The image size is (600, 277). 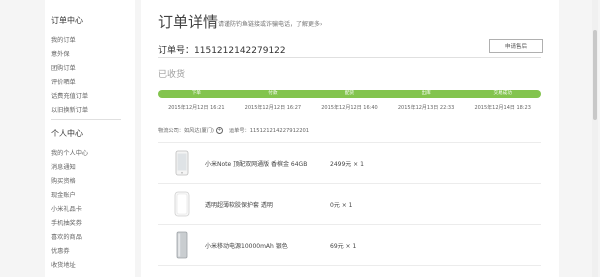 I want to click on order-progress-bar: 下单 付款 配货 出库 交易成功, so click(x=349, y=94).